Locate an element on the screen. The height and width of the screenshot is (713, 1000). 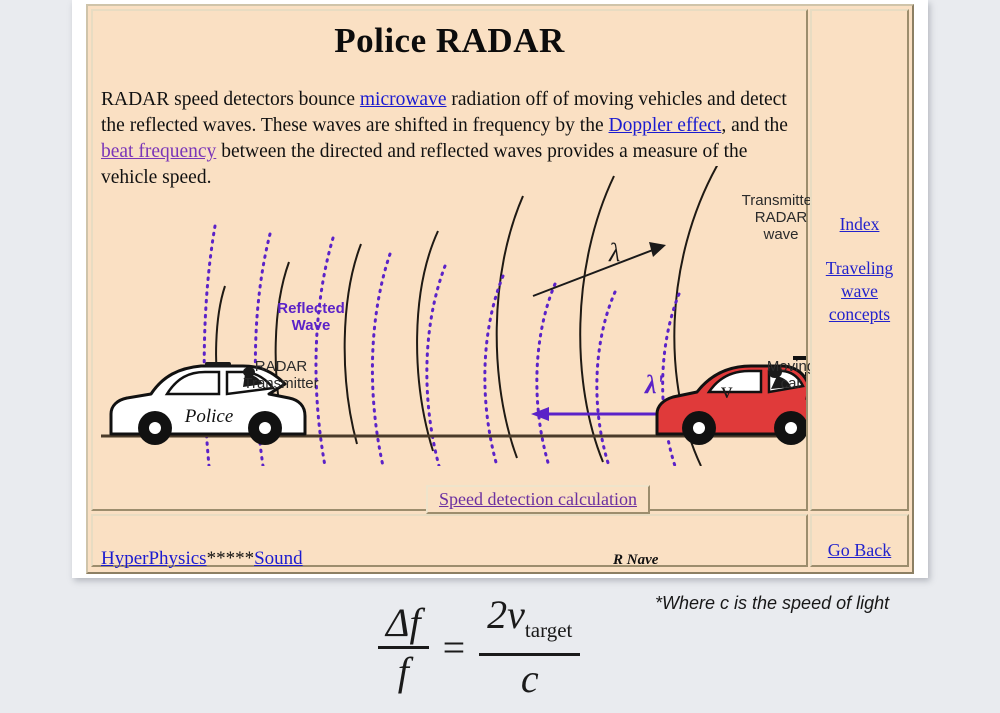
page-title: Police RADAR is located at coordinates (449, 40).